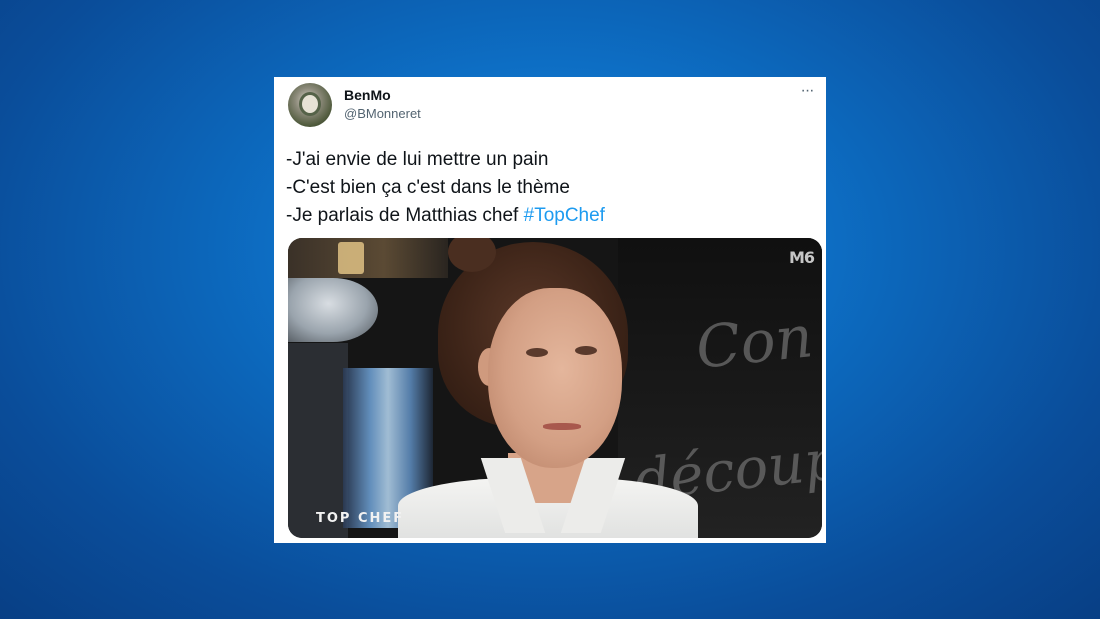  Describe the element at coordinates (367, 95) in the screenshot. I see `user-name: BenMo` at that location.